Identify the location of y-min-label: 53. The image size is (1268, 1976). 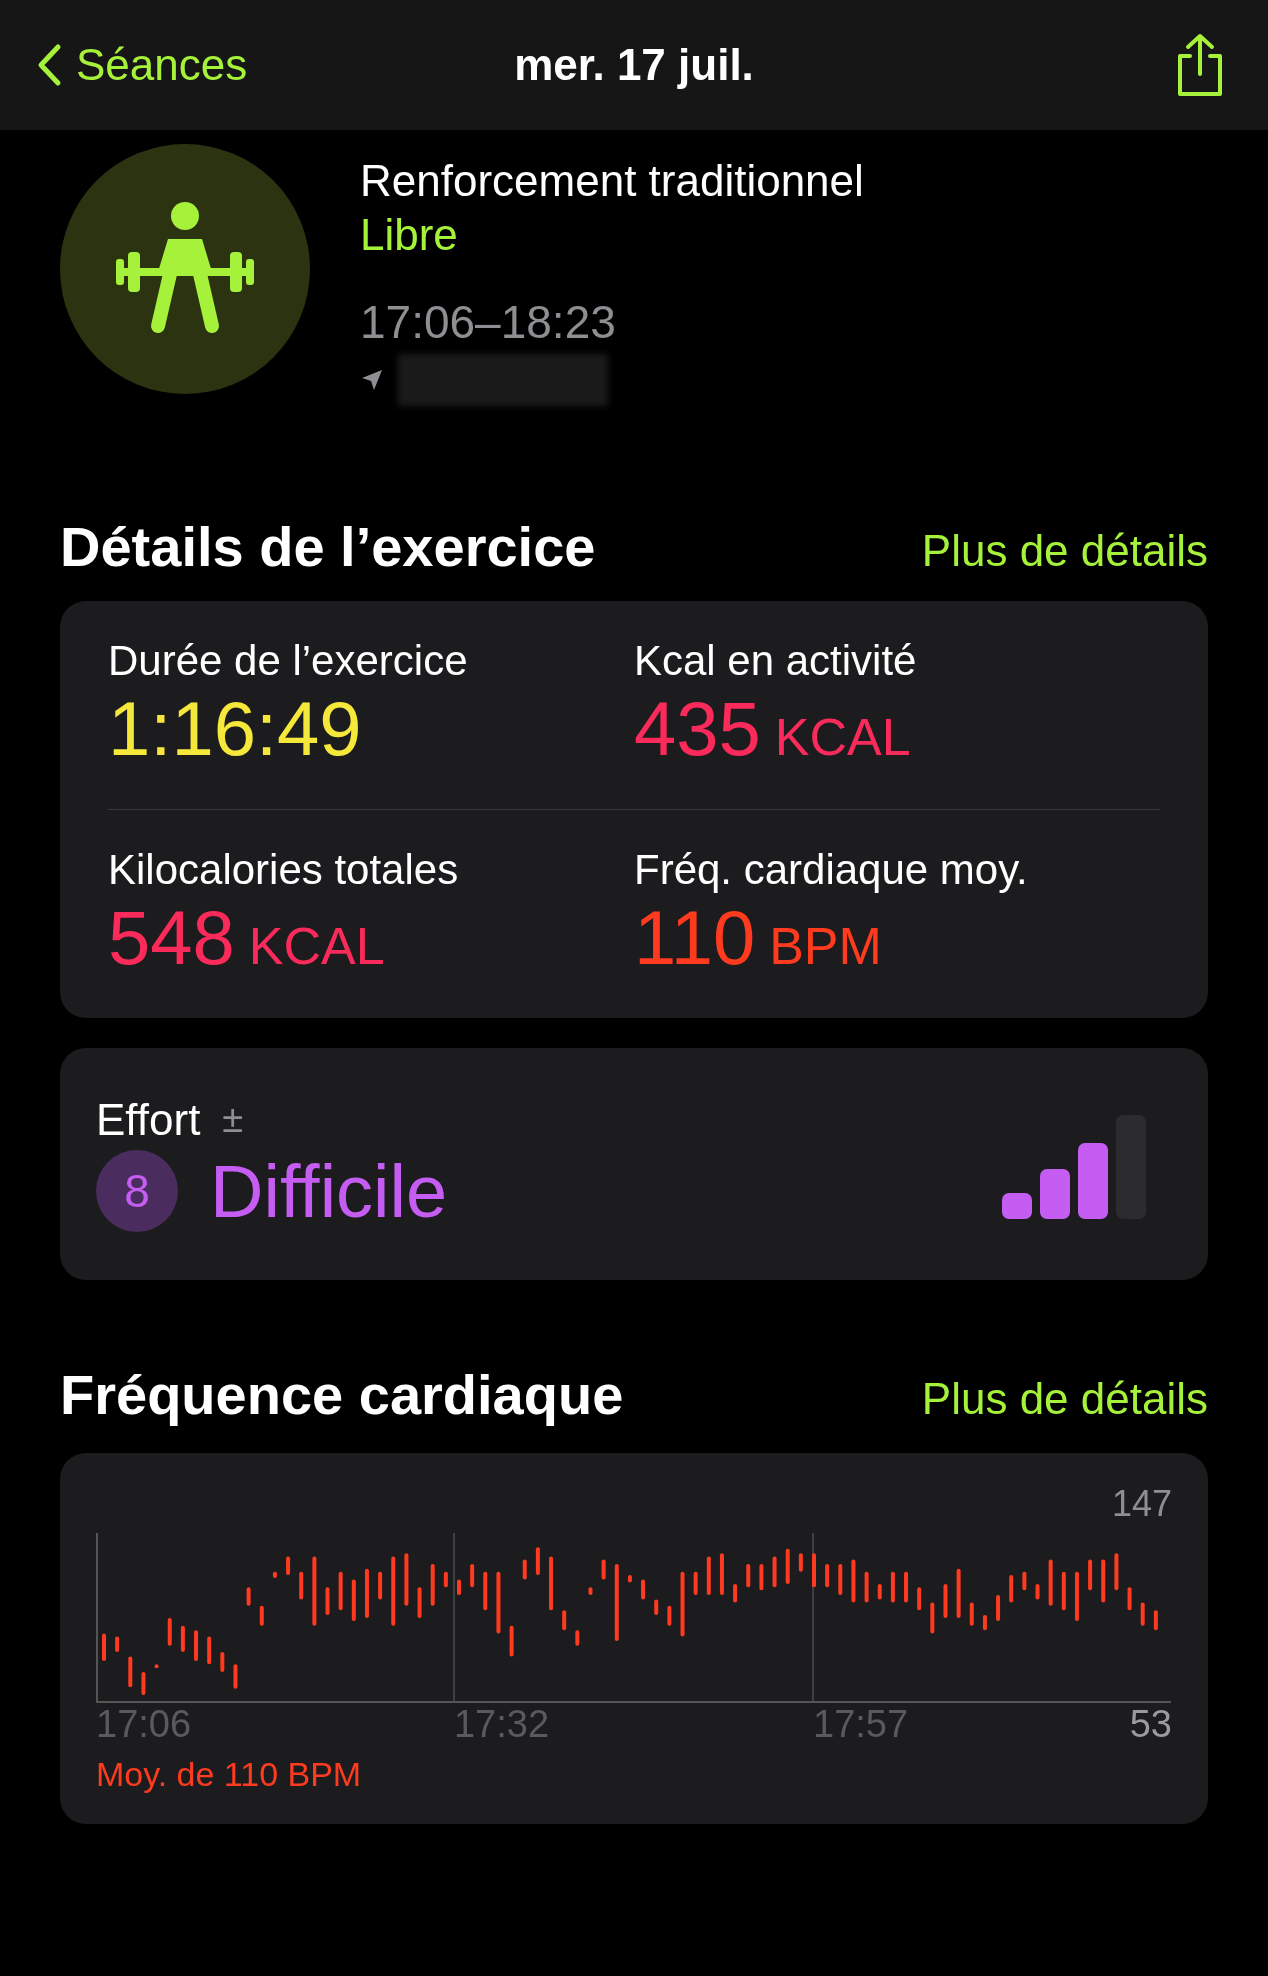
(1150, 1724).